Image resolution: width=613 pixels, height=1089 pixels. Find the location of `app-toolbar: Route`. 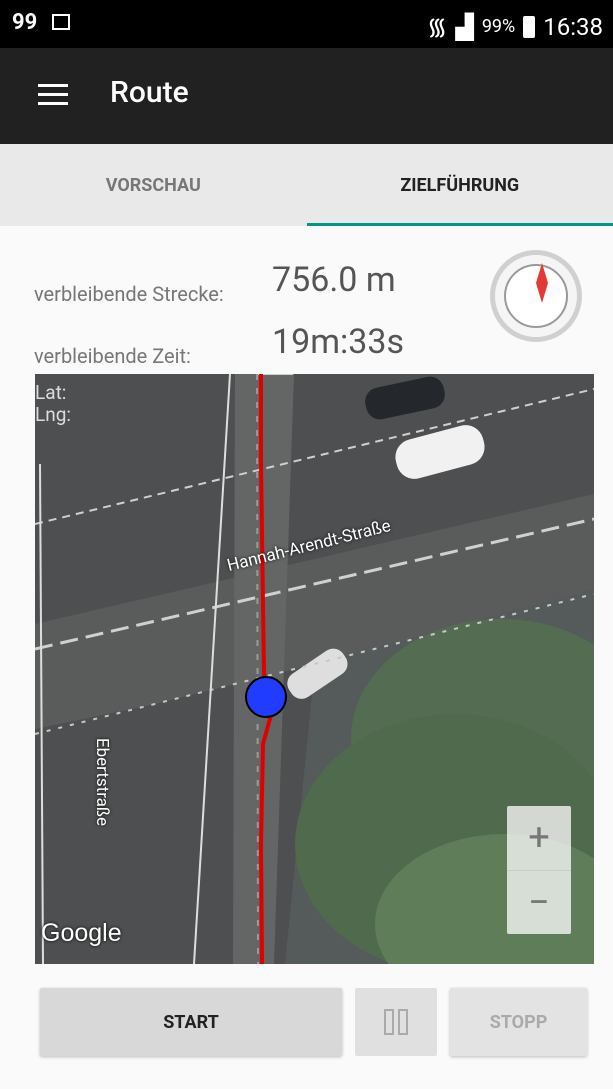

app-toolbar: Route is located at coordinates (306, 96).